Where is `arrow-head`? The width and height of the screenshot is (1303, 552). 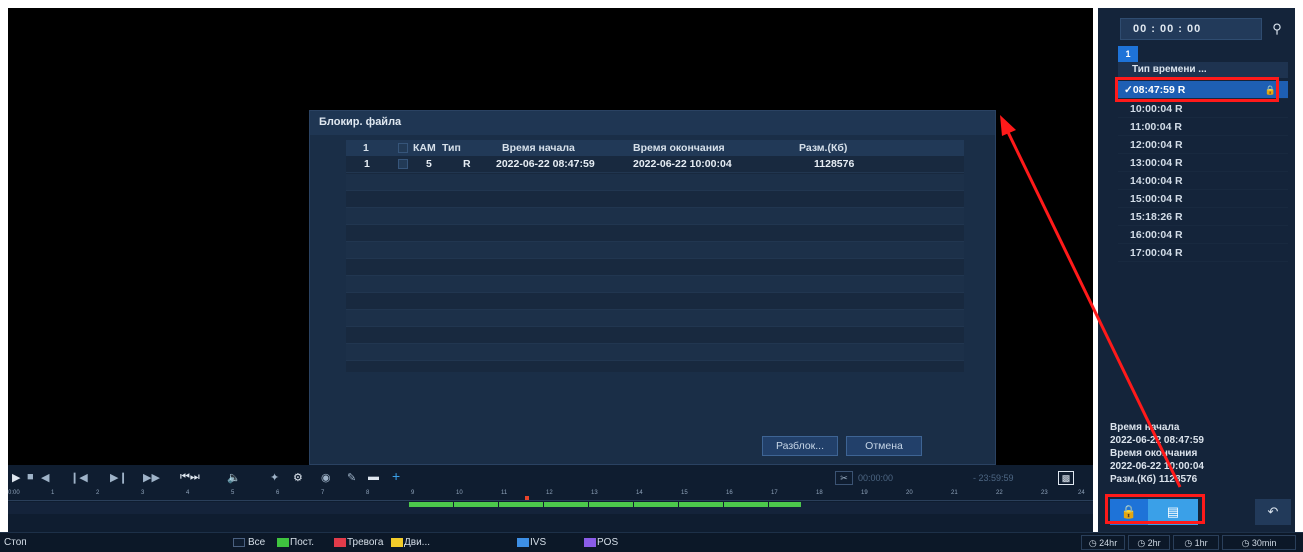 arrow-head is located at coordinates (1008, 125).